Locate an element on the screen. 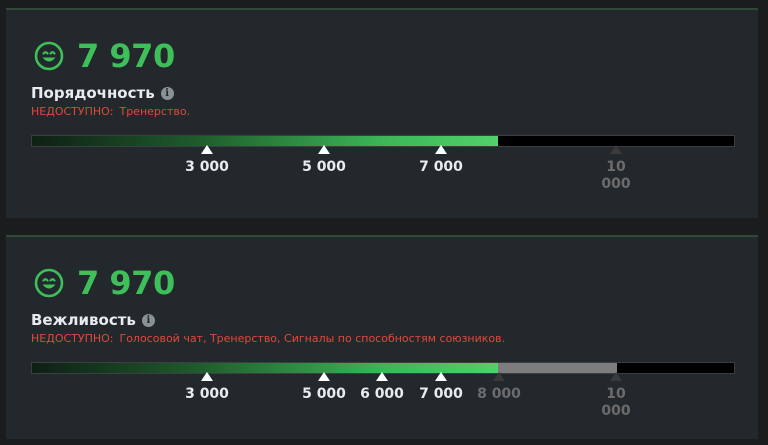  title-row: Вежливость i is located at coordinates (93, 320).